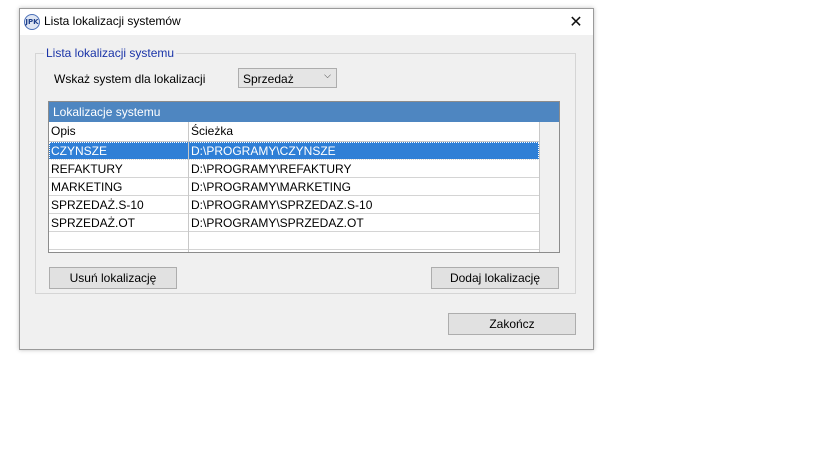  I want to click on vertical-scrollbar, so click(549, 187).